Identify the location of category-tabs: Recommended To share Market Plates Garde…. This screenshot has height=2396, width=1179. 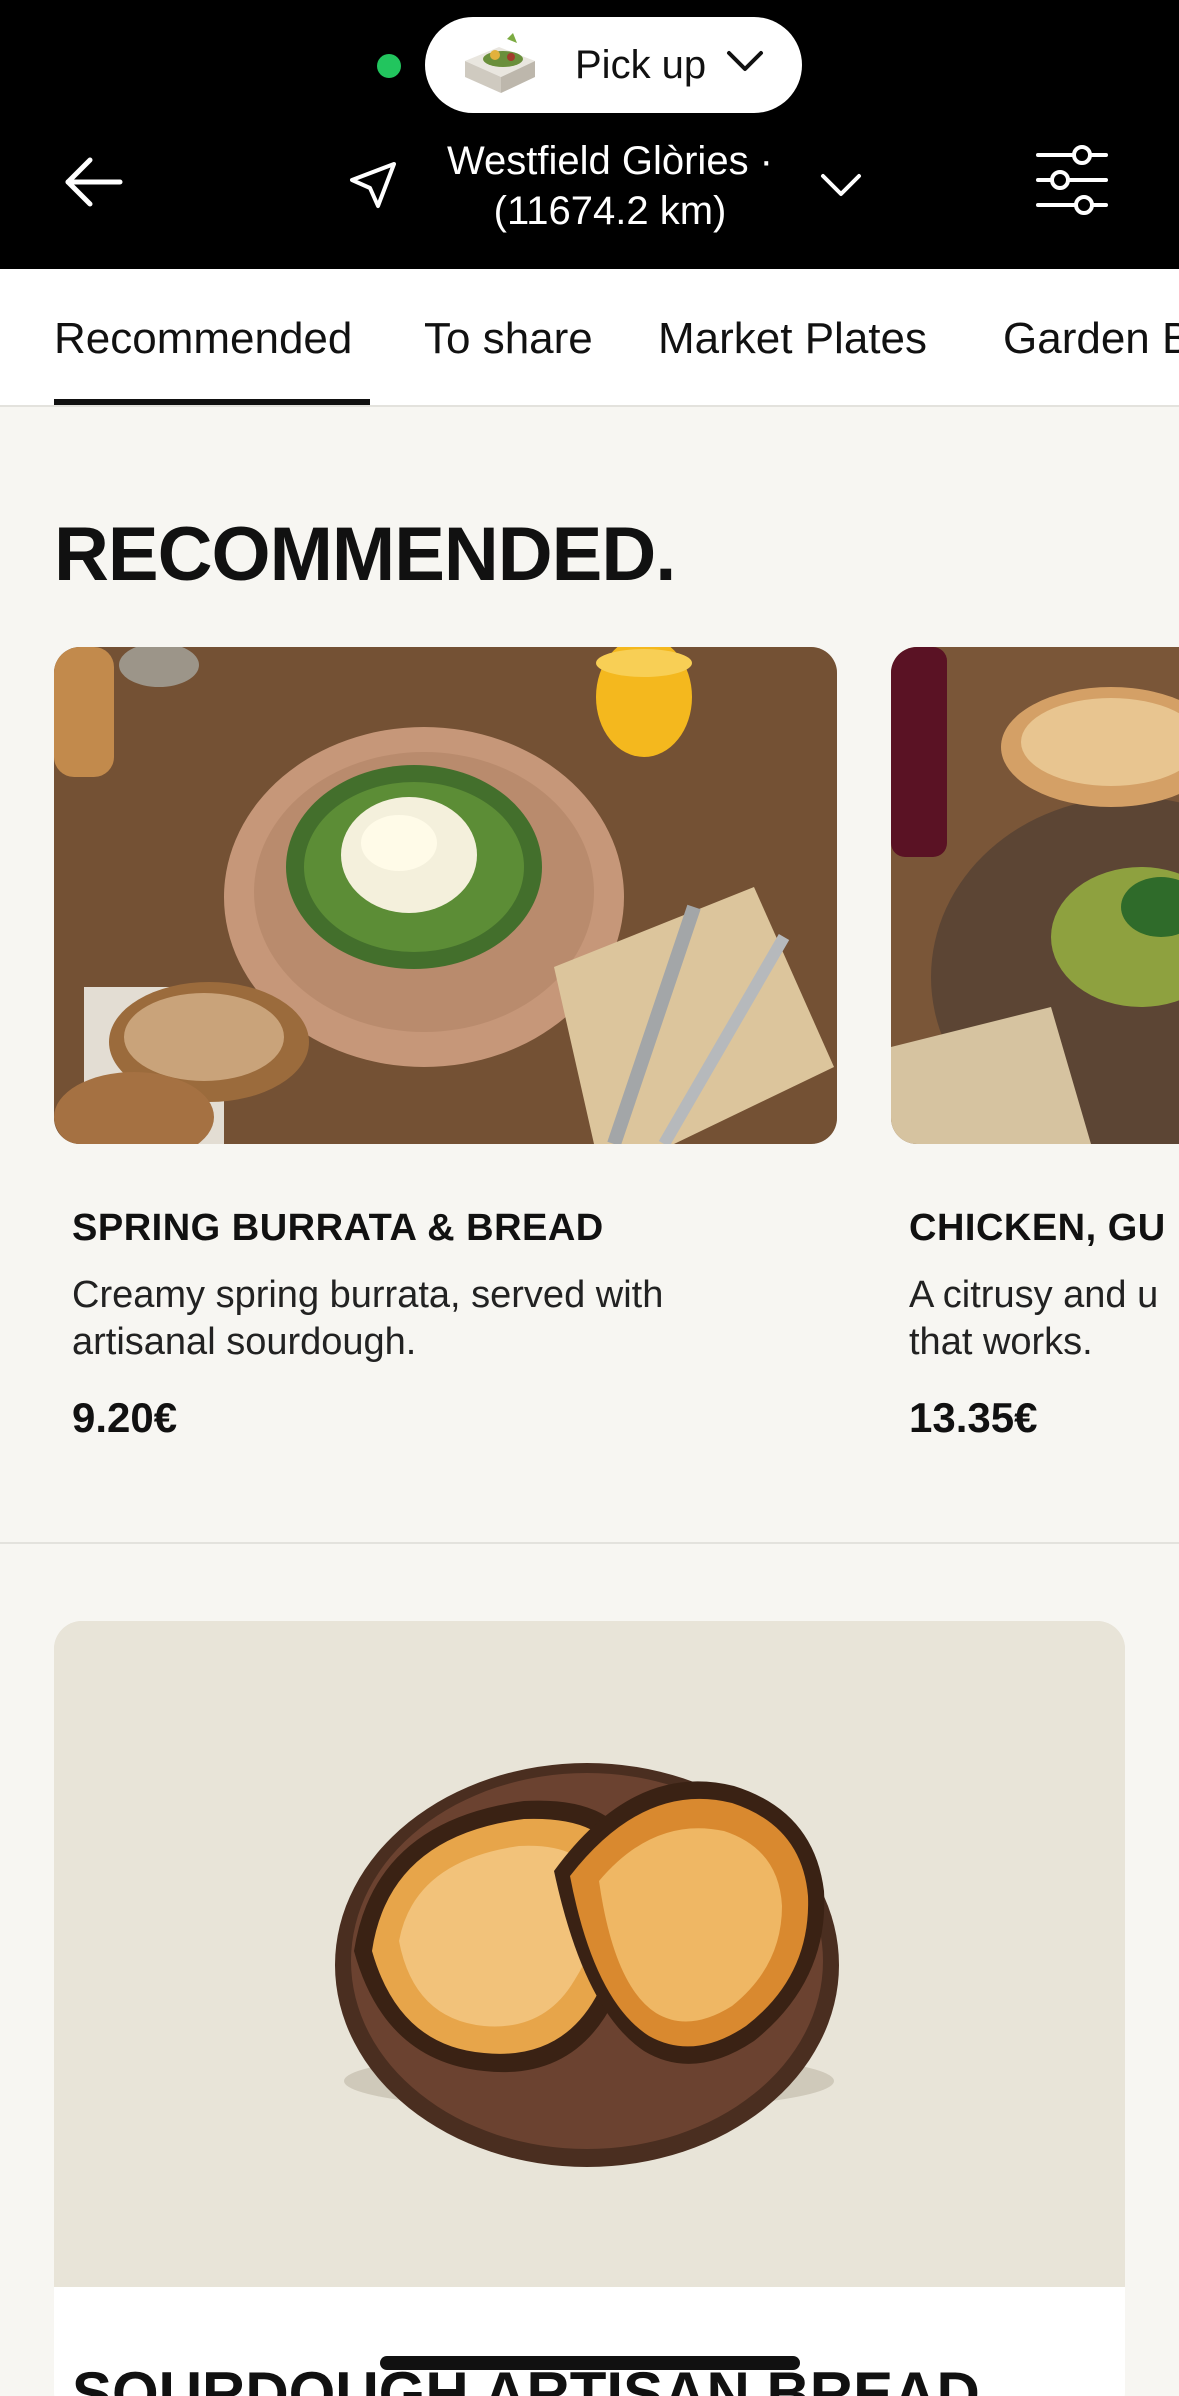
(589, 338).